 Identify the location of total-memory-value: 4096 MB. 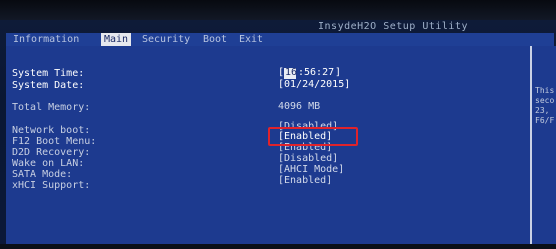
(299, 106).